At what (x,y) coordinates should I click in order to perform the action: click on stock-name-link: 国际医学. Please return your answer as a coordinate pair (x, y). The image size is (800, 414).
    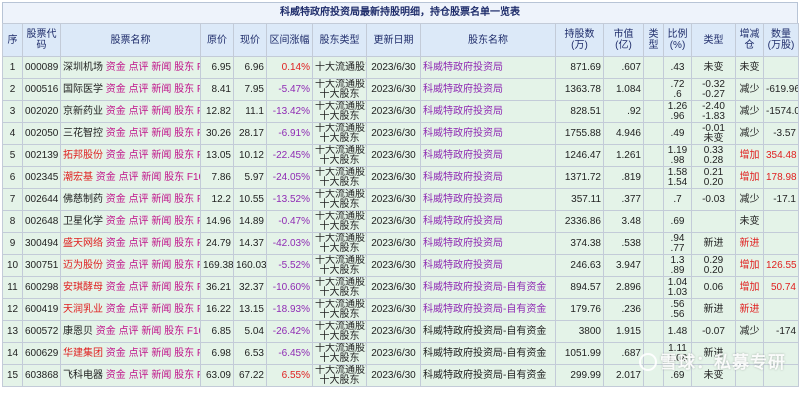
    Looking at the image, I should click on (83, 89).